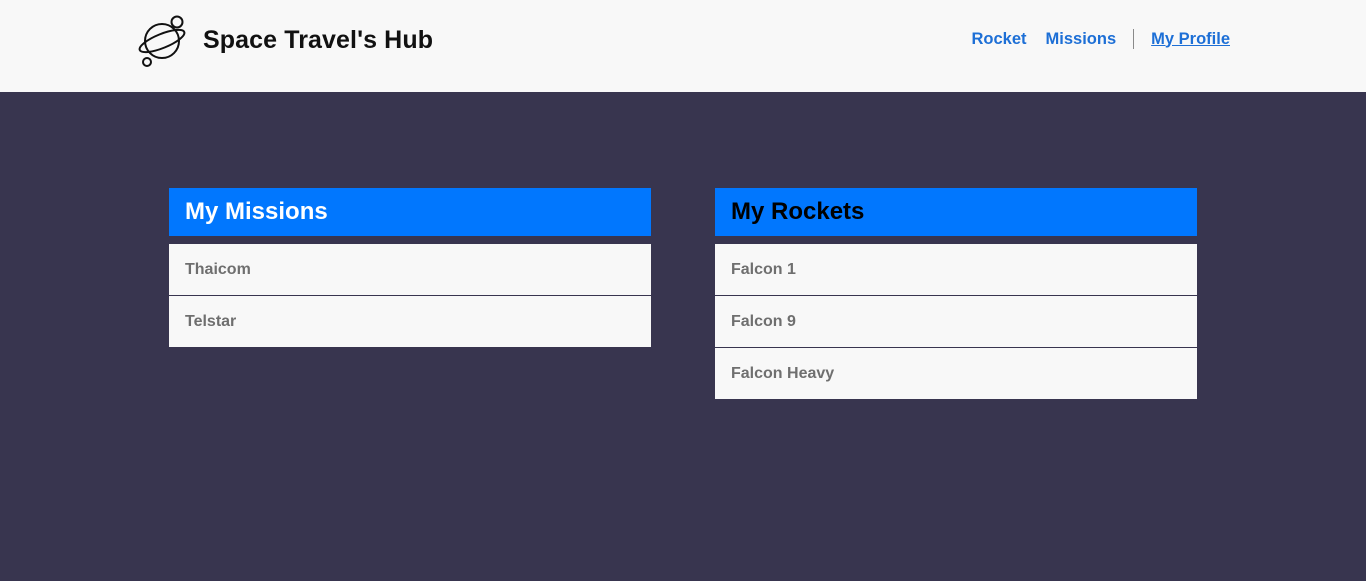 The image size is (1366, 581). What do you see at coordinates (211, 321) in the screenshot?
I see `list-item: Telstar` at bounding box center [211, 321].